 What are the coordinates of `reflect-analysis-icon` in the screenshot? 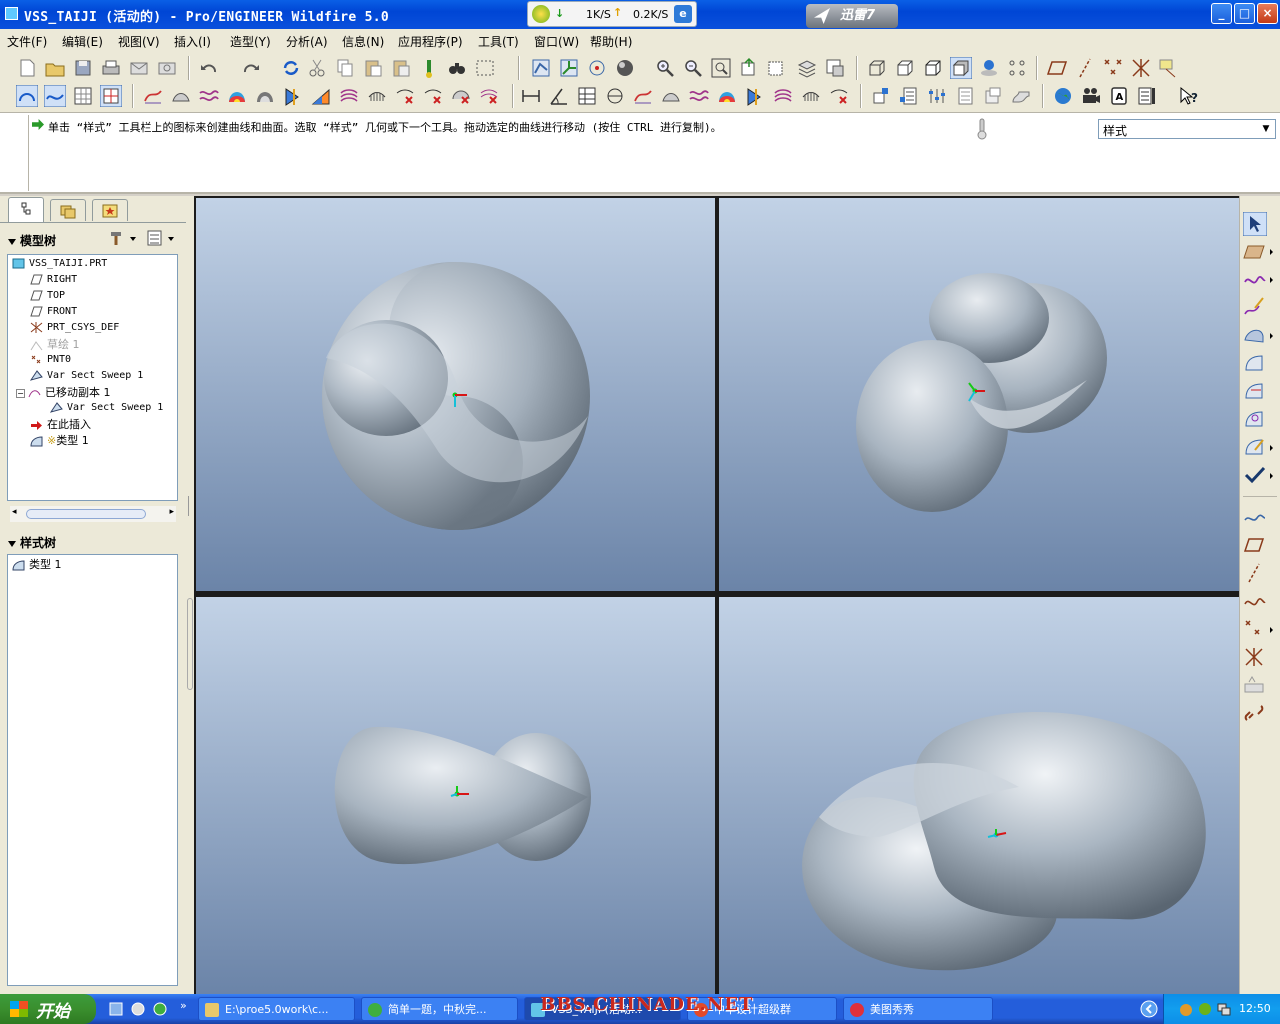 It's located at (237, 96).